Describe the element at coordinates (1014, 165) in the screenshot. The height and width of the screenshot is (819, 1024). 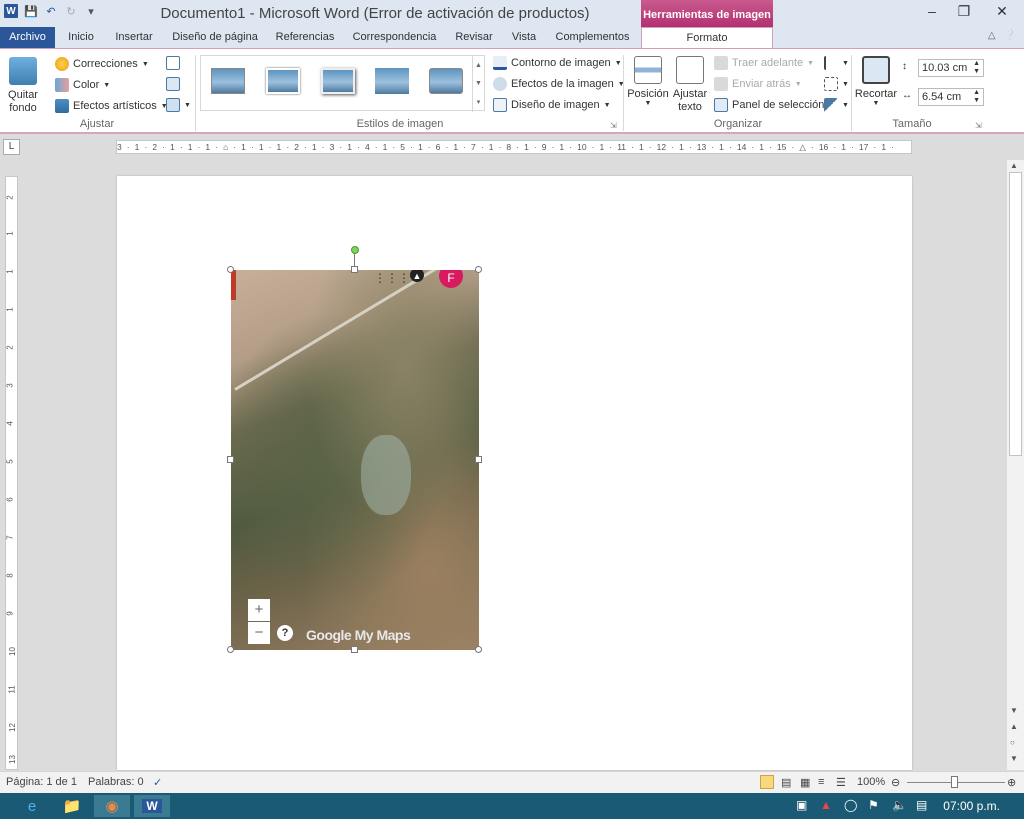
I see `scroll-up-icon: ▲` at that location.